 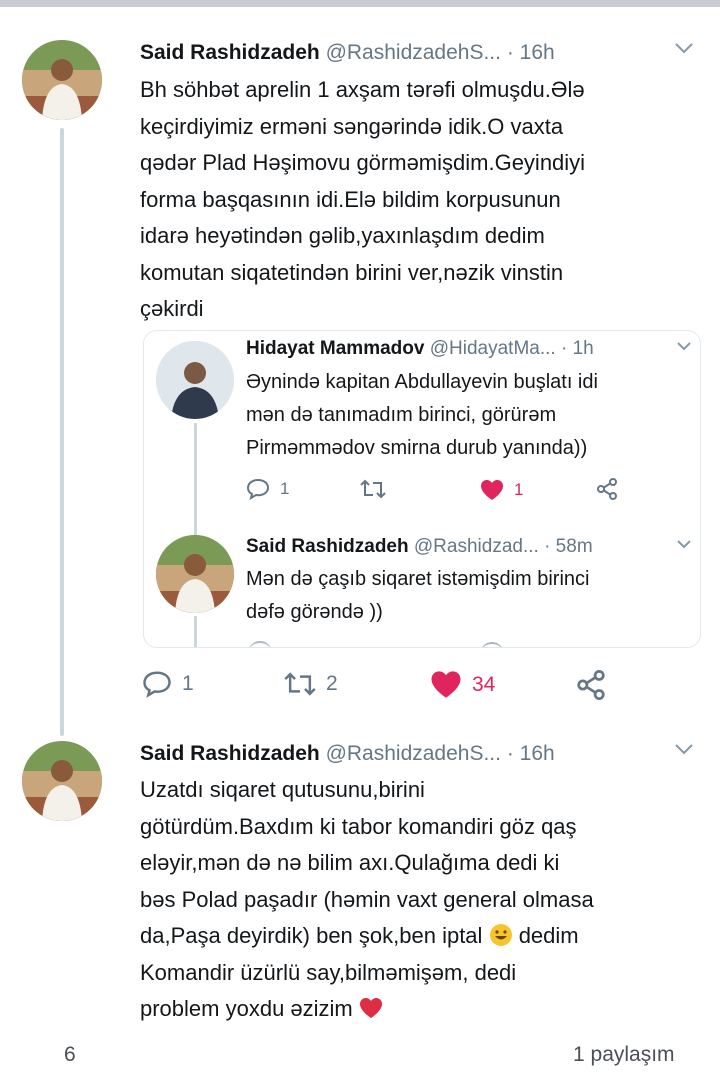 What do you see at coordinates (484, 684) in the screenshot?
I see `like-count: 34` at bounding box center [484, 684].